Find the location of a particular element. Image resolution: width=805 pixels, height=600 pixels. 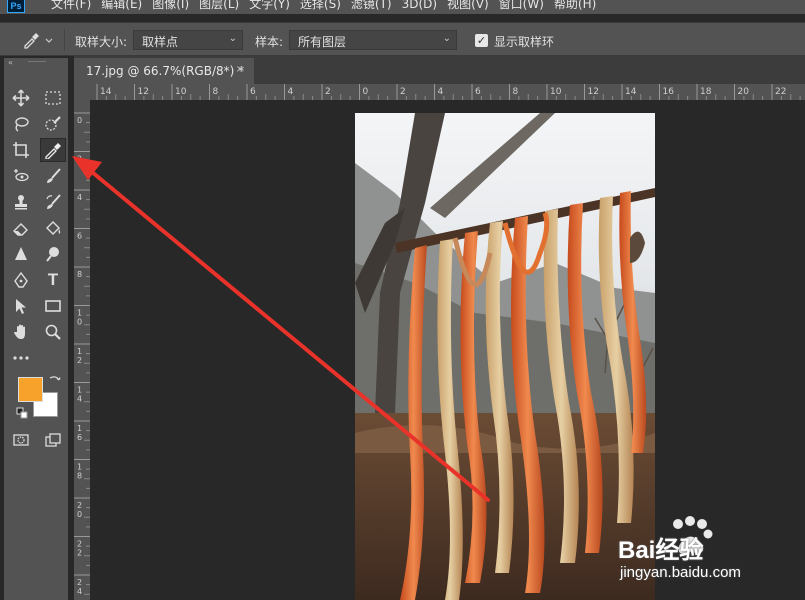

watermark-brand: Bai经验 is located at coordinates (661, 550).